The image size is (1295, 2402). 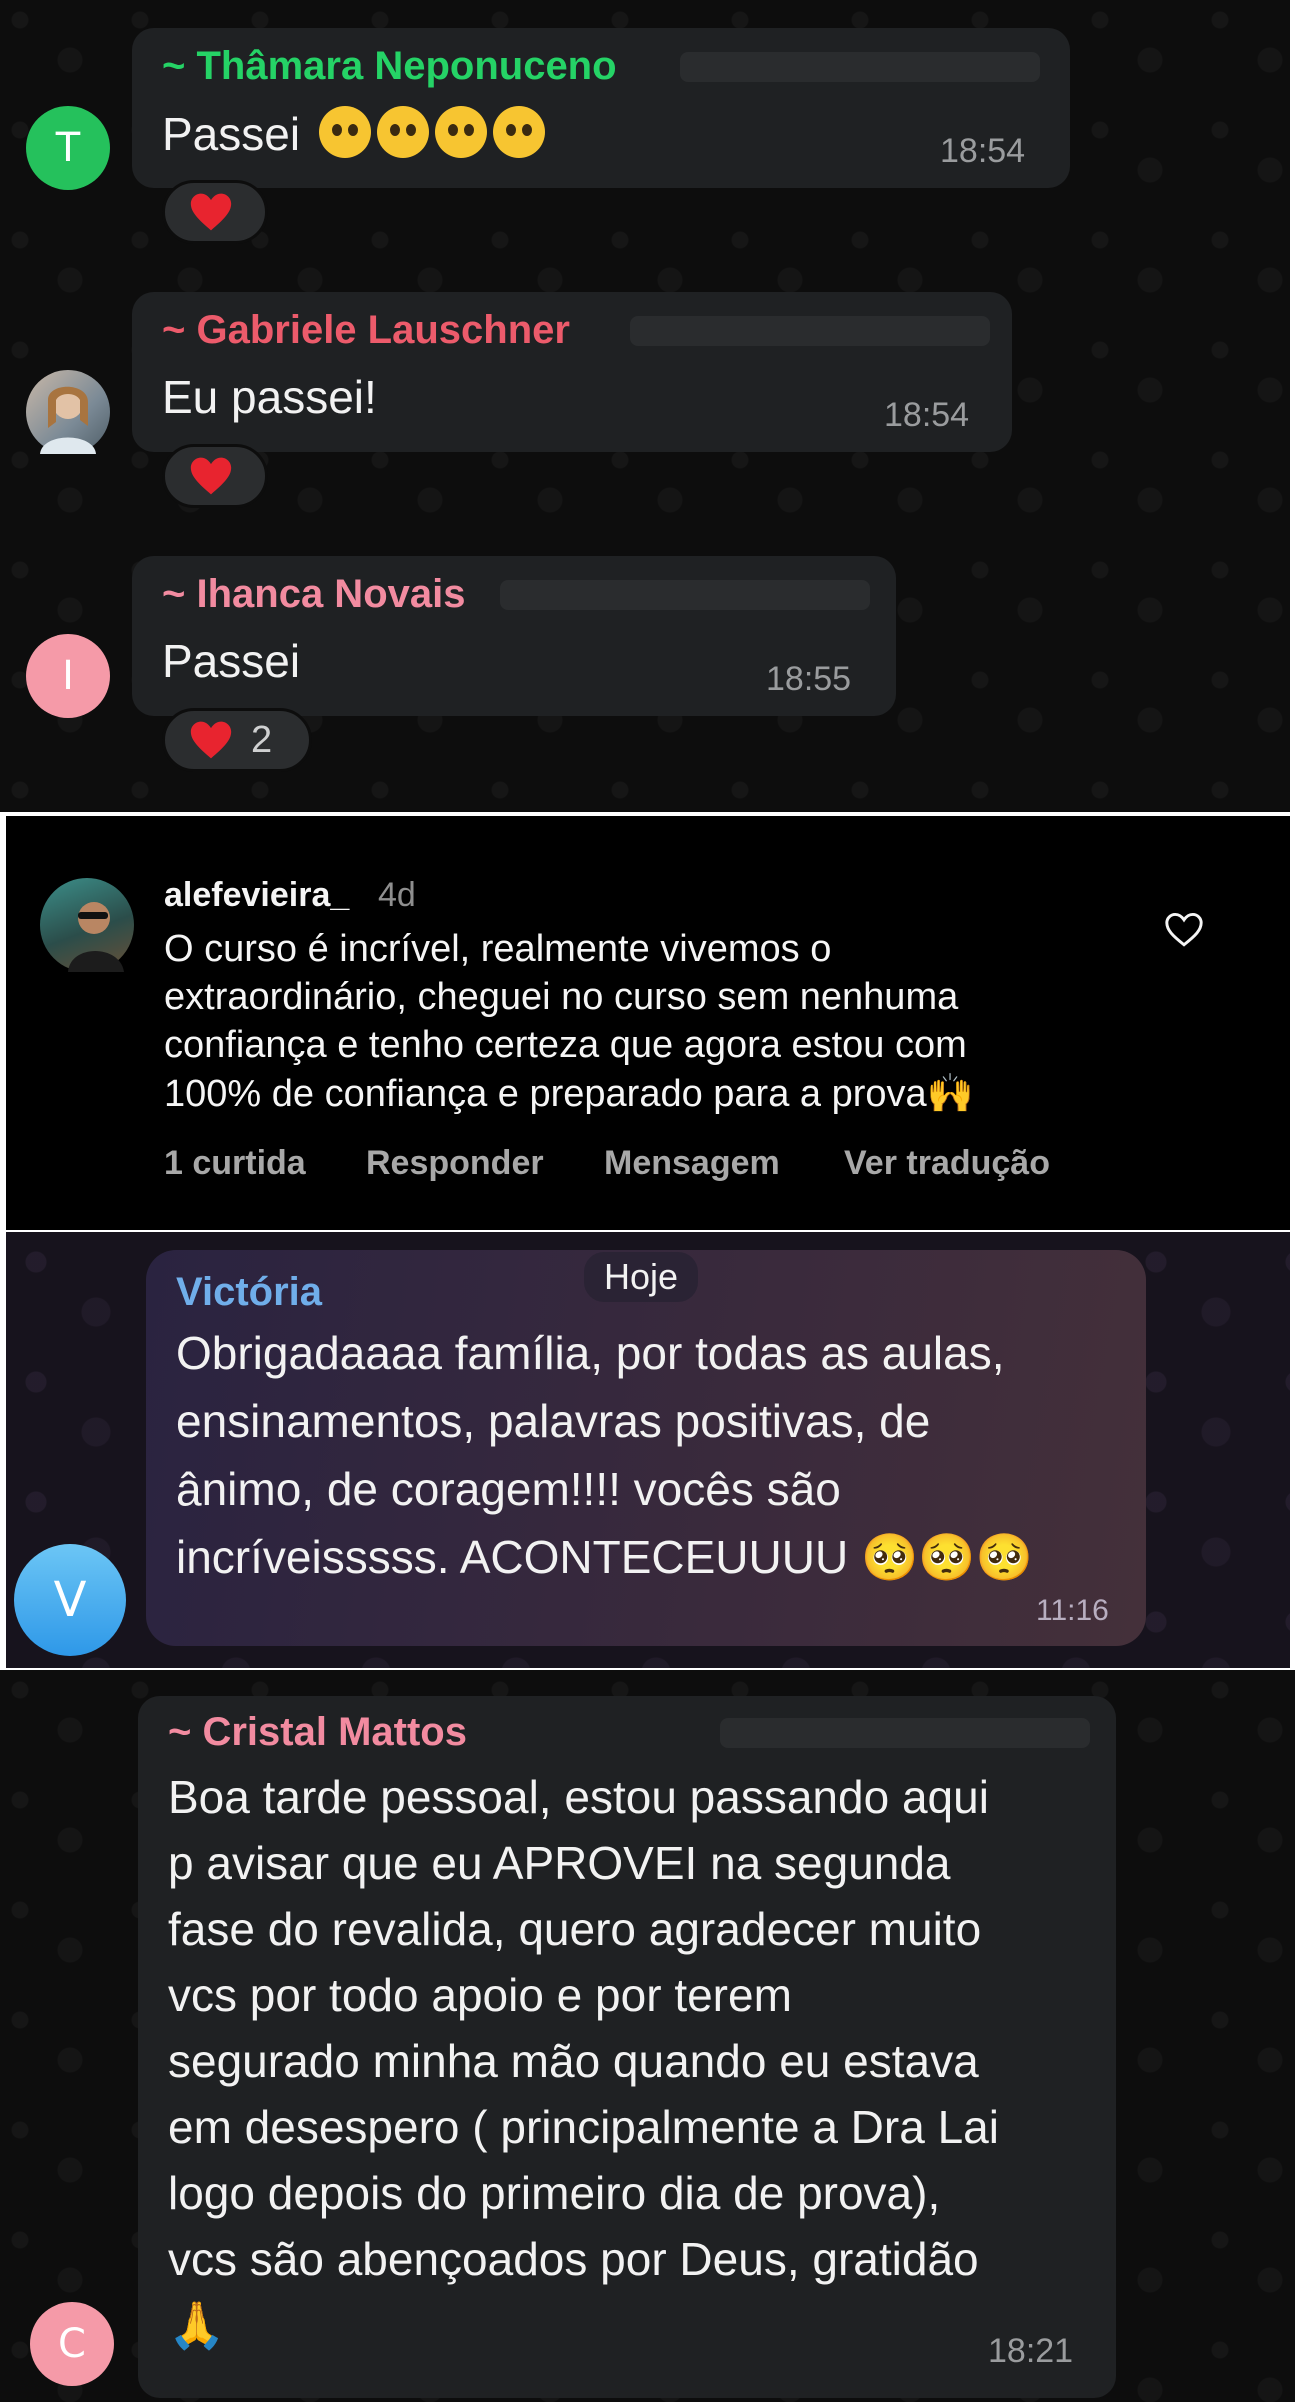 What do you see at coordinates (554, 2193) in the screenshot?
I see `message-line: logo depois do primeiro dia de prova),` at bounding box center [554, 2193].